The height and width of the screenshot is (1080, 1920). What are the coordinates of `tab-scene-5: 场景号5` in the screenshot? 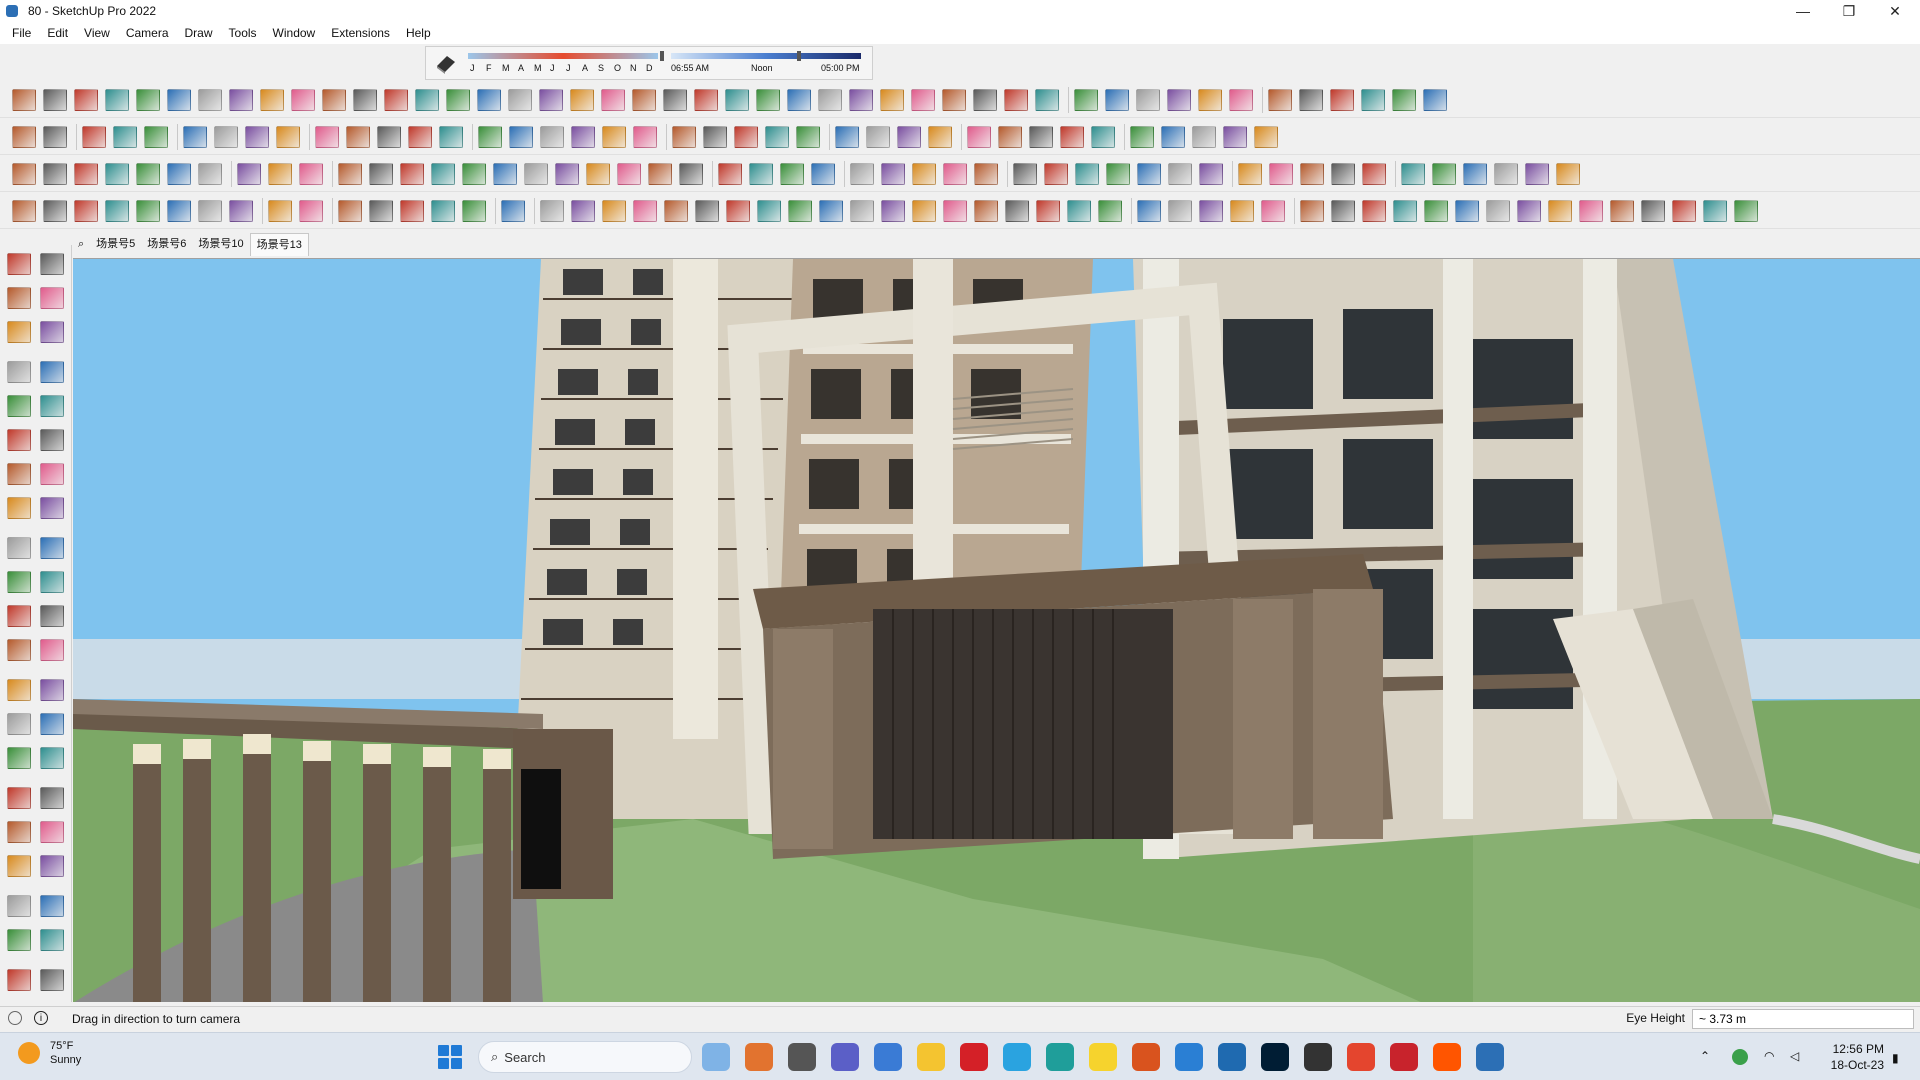 It's located at (115, 244).